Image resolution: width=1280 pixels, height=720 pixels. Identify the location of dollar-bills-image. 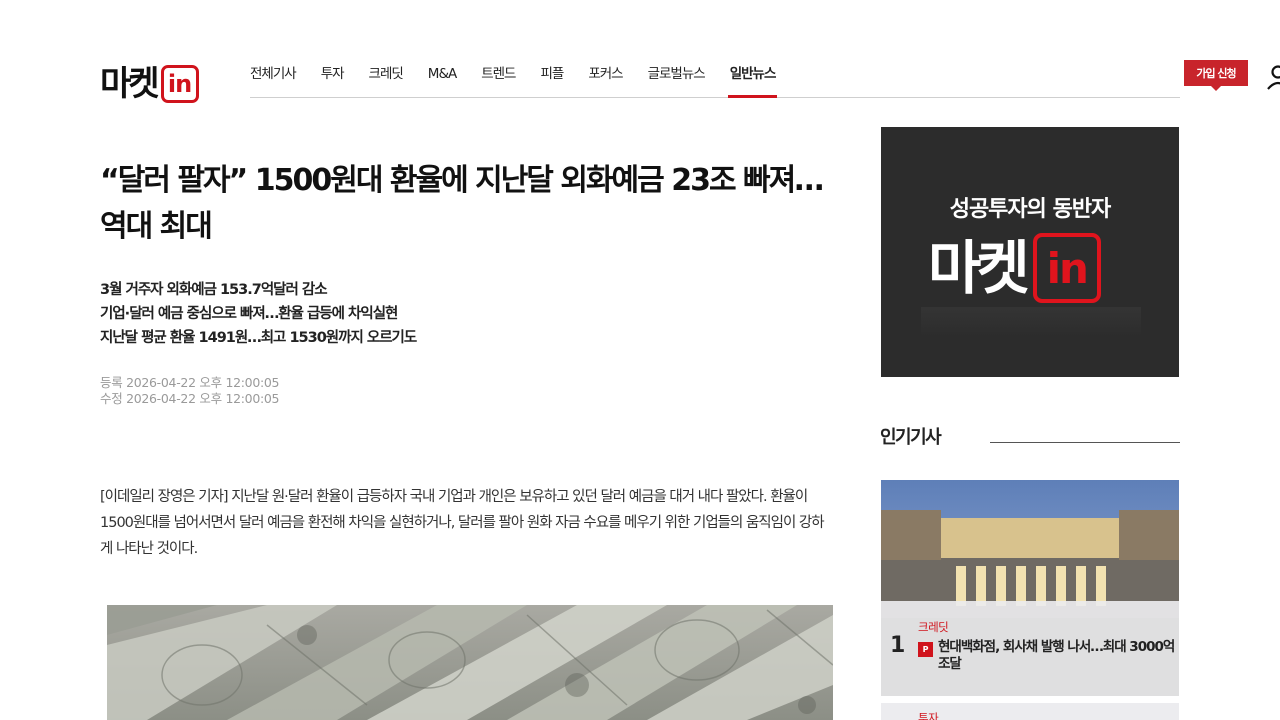
(470, 662).